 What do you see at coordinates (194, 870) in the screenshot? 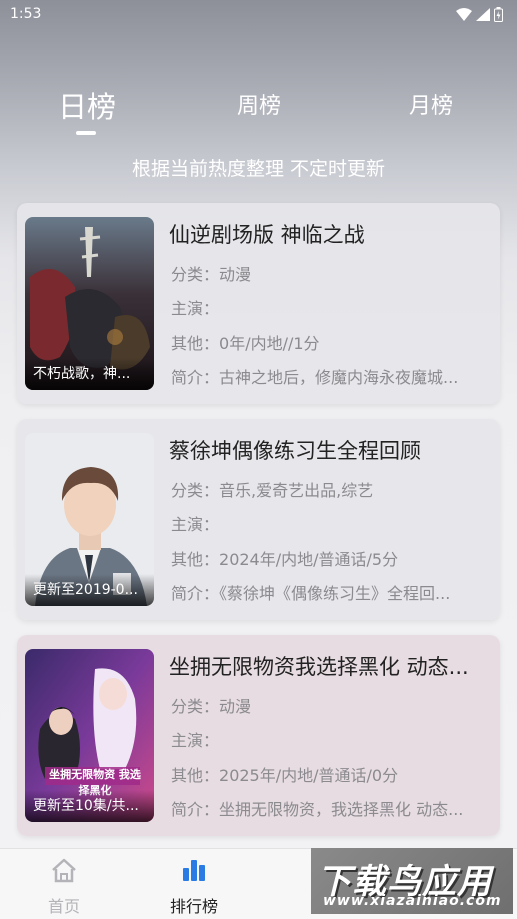
I see `chart-icon` at bounding box center [194, 870].